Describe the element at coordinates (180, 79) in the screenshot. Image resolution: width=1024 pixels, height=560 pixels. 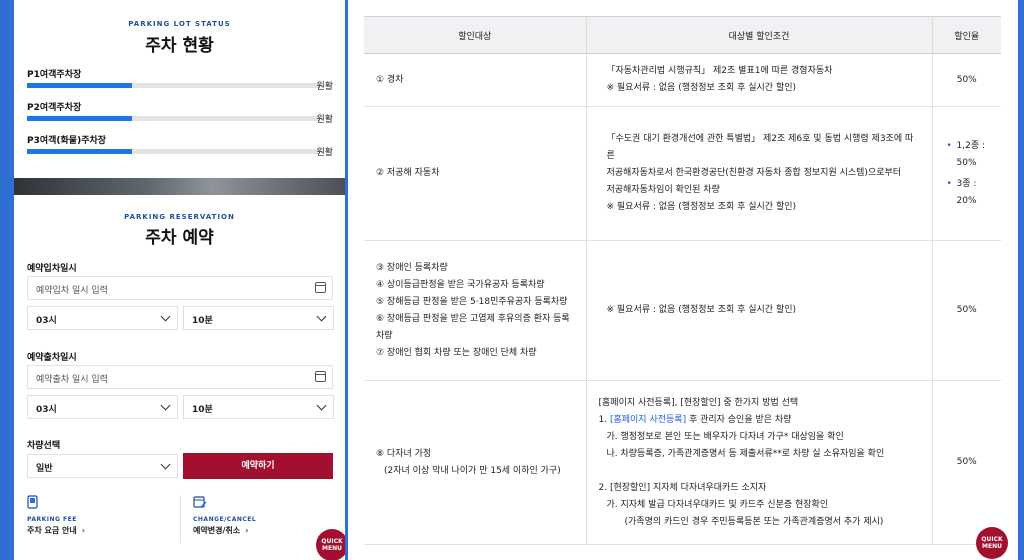
I see `lot-p1: P1여객주차장 원활` at that location.